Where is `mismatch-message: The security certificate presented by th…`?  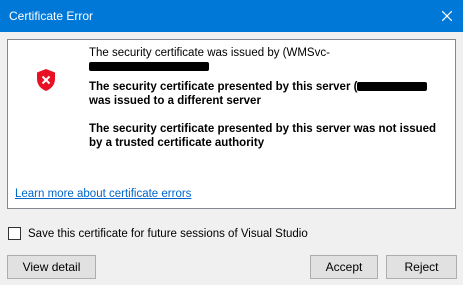 mismatch-message: The security certificate presented by th… is located at coordinates (269, 94).